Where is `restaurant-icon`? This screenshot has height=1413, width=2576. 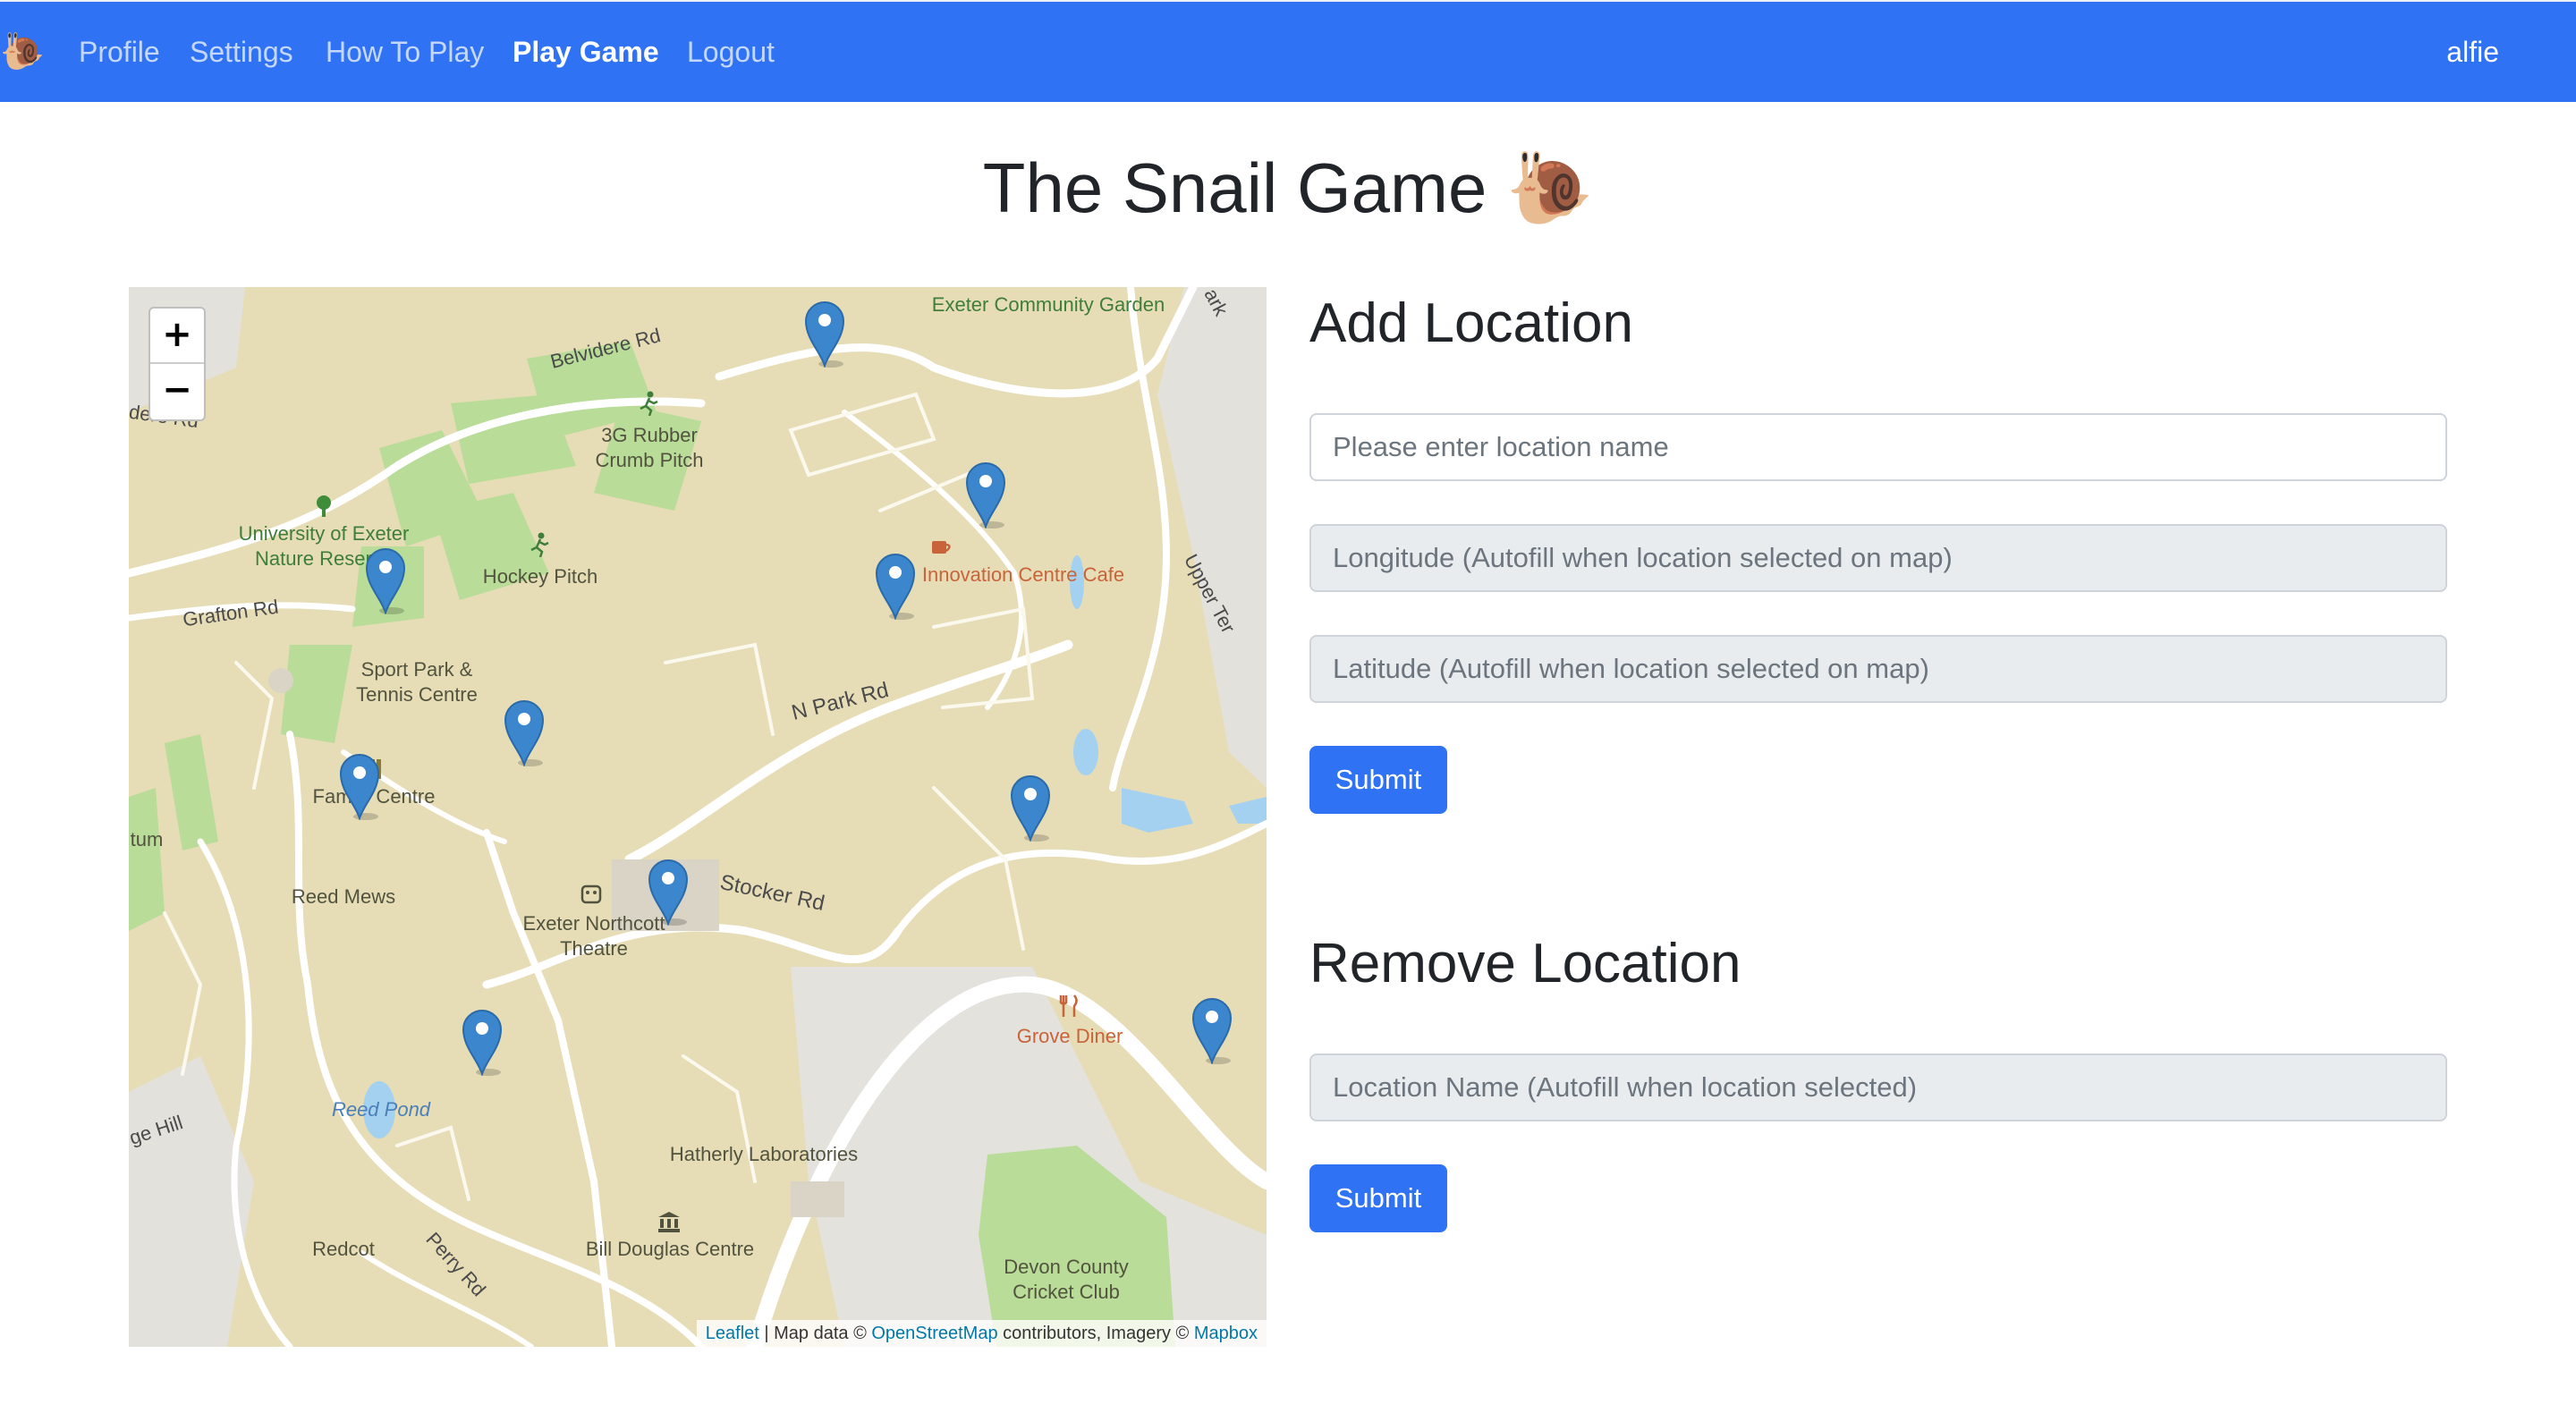 restaurant-icon is located at coordinates (1068, 1005).